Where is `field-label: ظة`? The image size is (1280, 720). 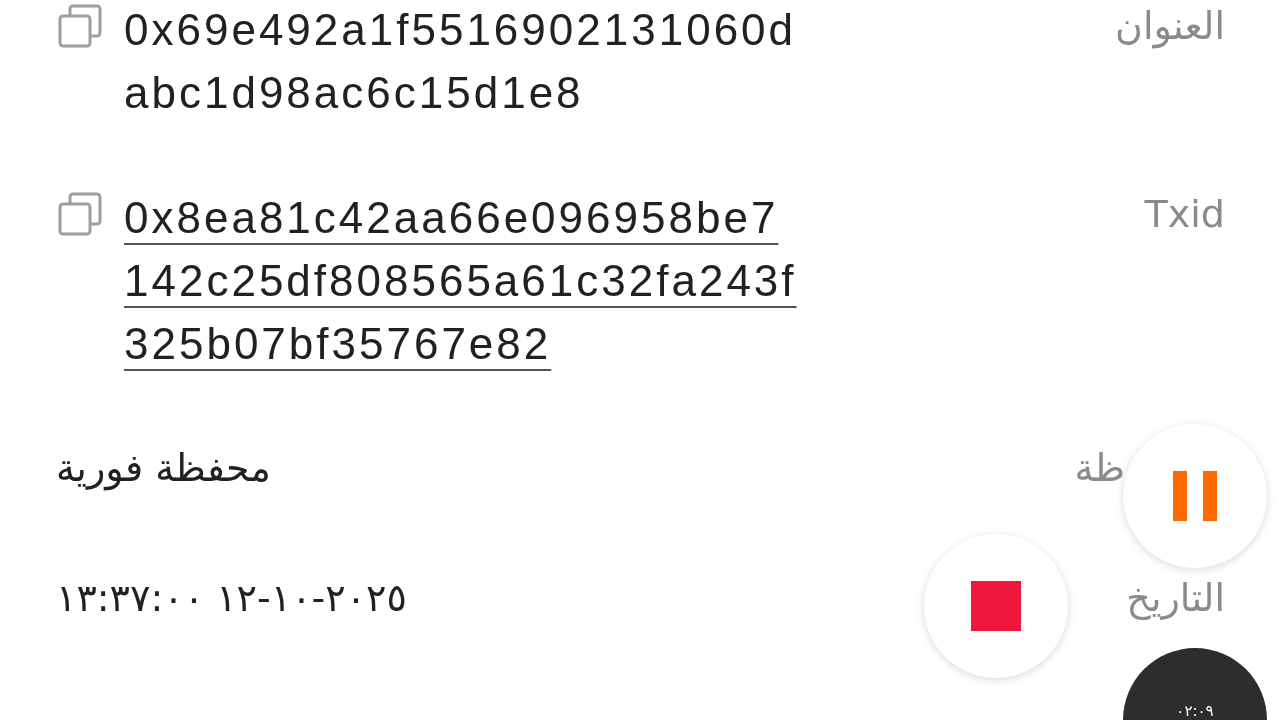
field-label: ظة is located at coordinates (1099, 468).